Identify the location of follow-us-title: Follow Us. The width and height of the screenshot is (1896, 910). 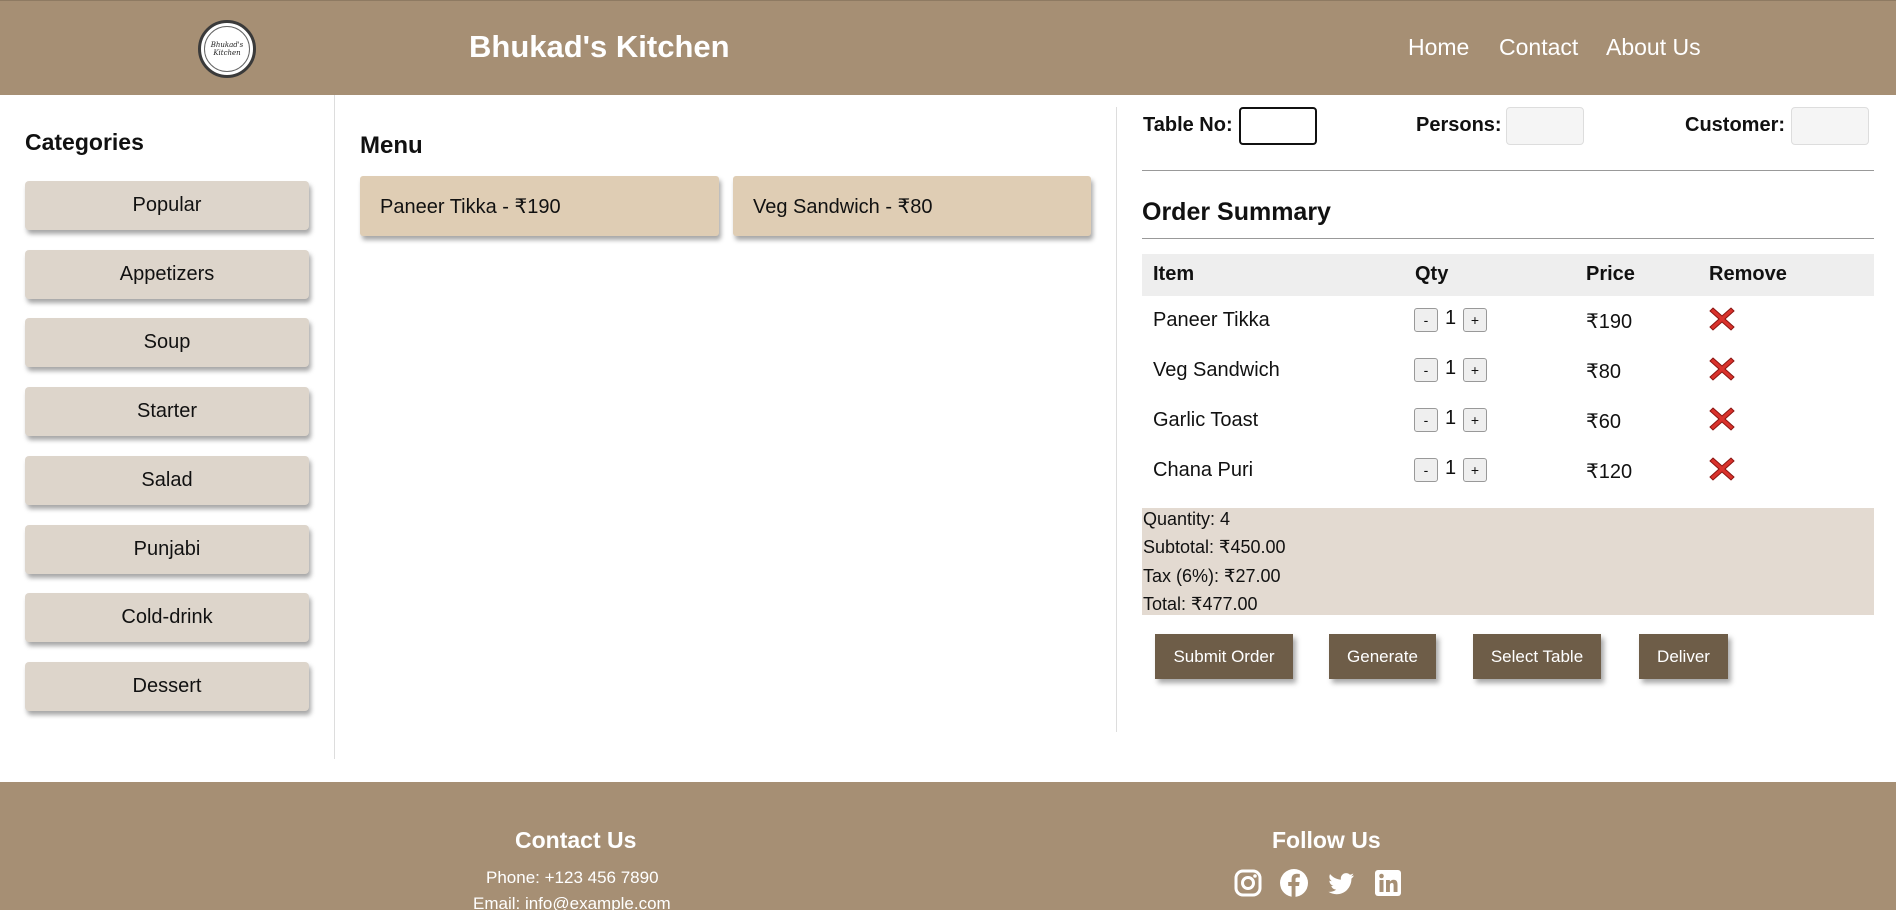
(1326, 840).